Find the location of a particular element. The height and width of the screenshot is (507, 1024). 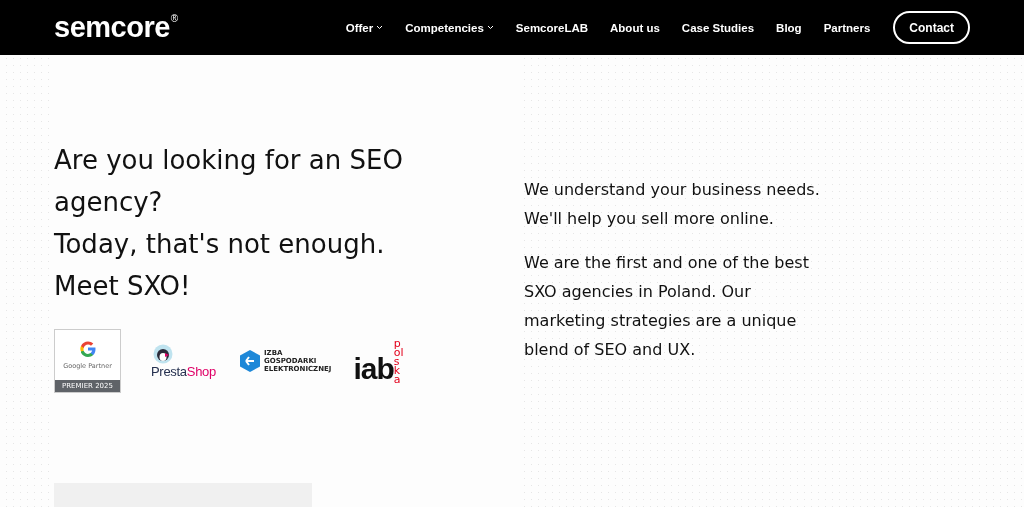

nav-link: Blog is located at coordinates (789, 27).